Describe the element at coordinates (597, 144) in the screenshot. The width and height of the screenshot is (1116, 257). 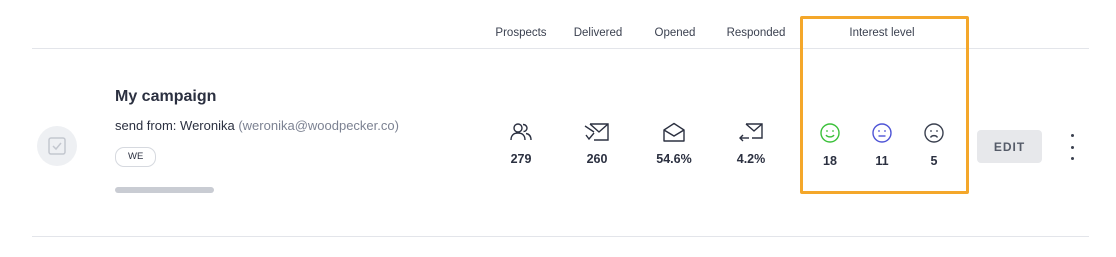
I see `stat-delivered: 260` at that location.